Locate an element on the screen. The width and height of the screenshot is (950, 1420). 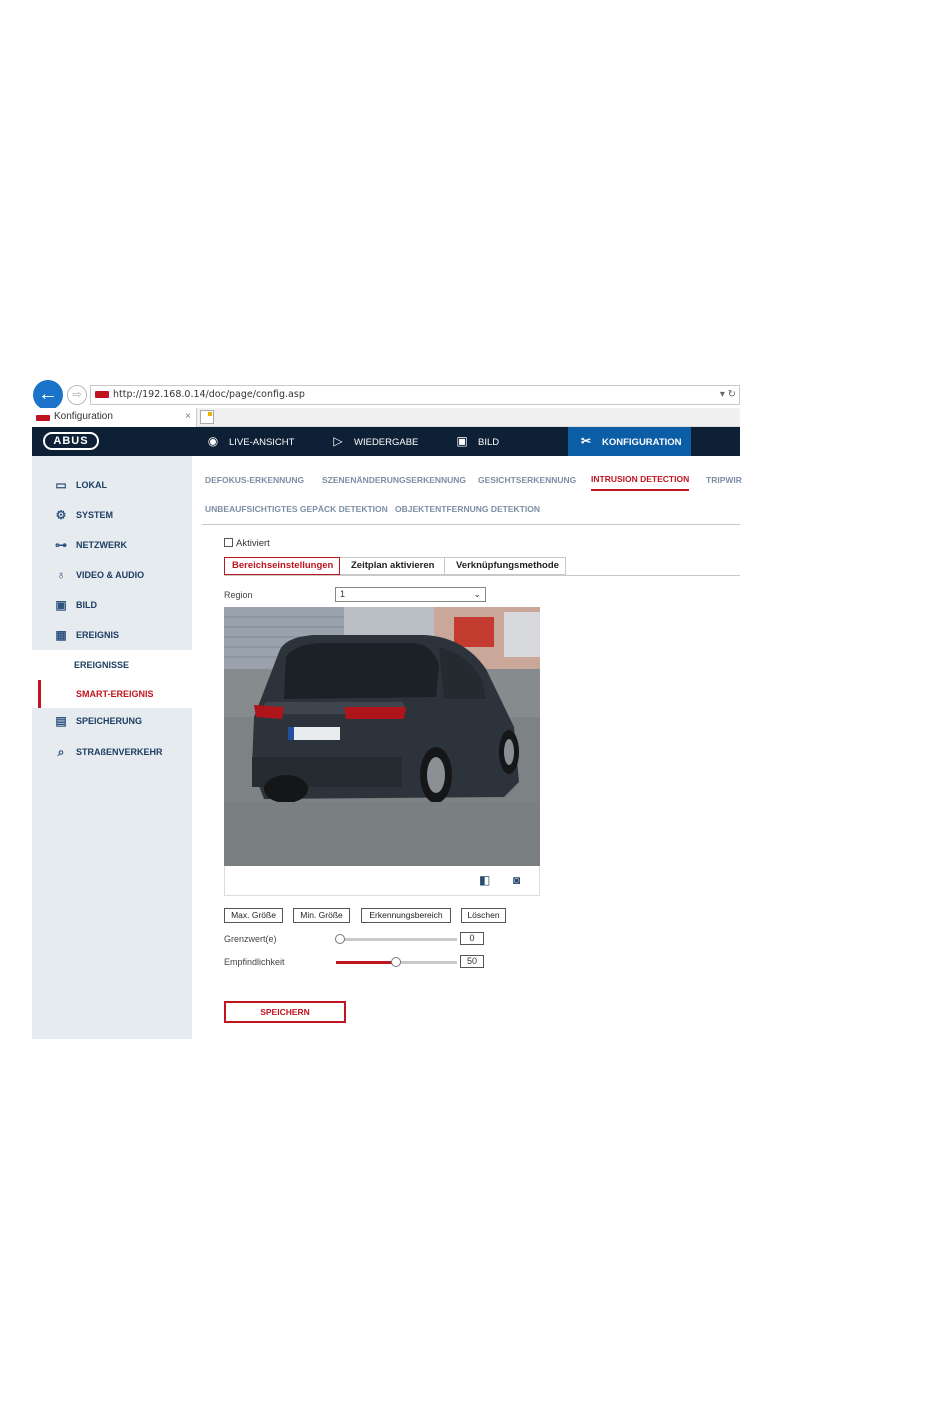
eye-icon: ◉ is located at coordinates (213, 441).